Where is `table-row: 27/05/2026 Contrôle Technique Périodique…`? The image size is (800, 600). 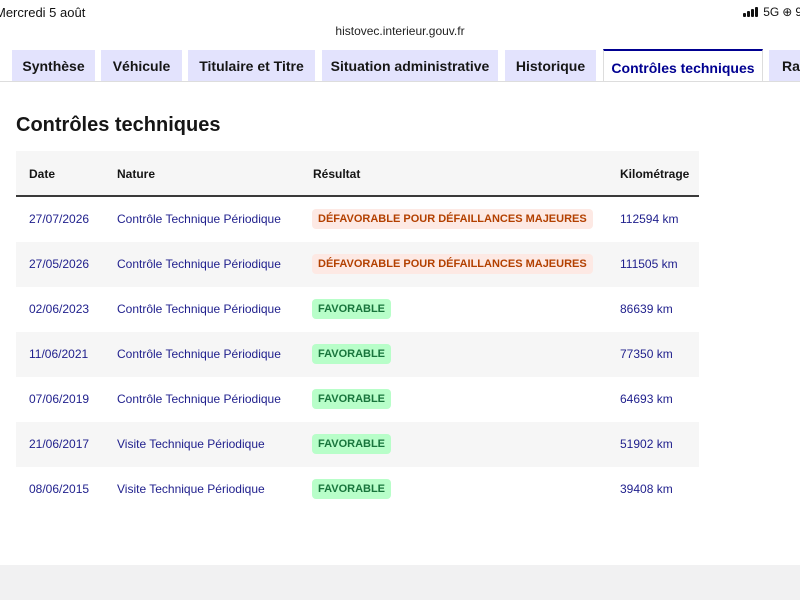
table-row: 27/05/2026 Contrôle Technique Périodique… is located at coordinates (357, 264).